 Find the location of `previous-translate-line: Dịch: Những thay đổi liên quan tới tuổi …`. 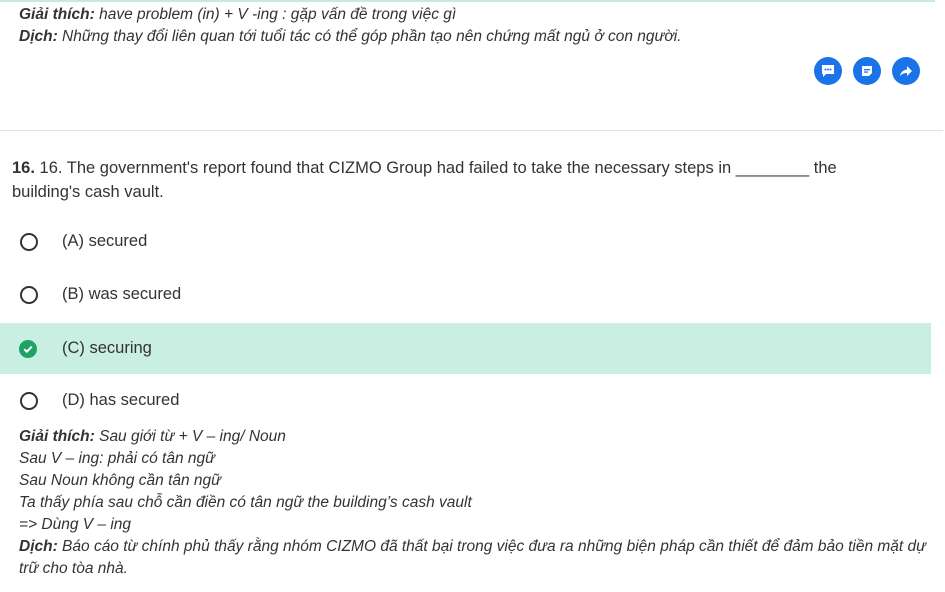

previous-translate-line: Dịch: Những thay đổi liên quan tới tuổi … is located at coordinates (474, 37).